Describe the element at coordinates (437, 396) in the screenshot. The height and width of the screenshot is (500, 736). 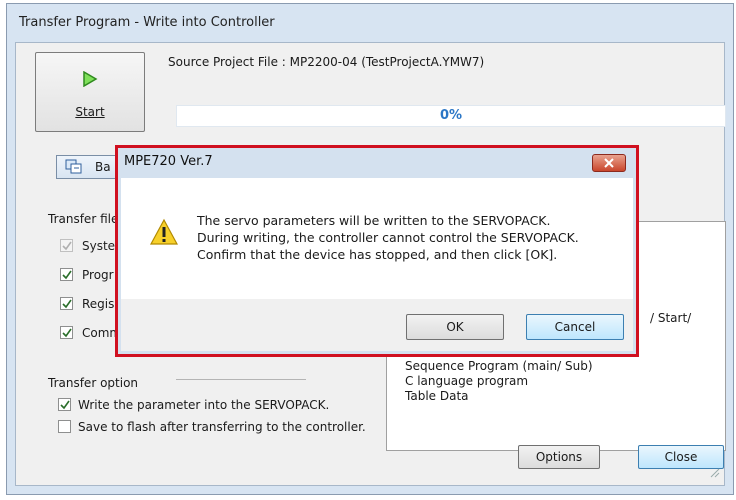
I see `detail-line-3: Table Data` at that location.